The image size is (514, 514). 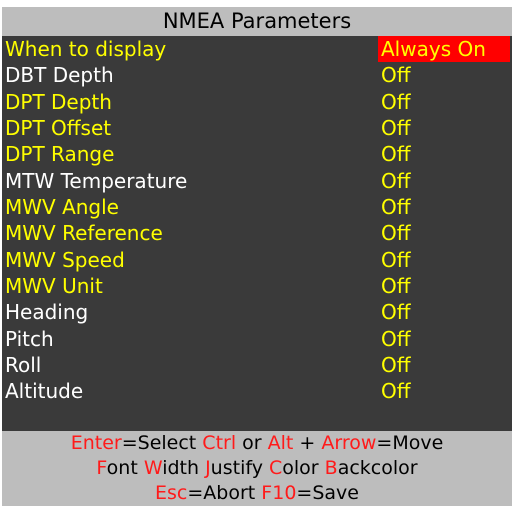 What do you see at coordinates (162, 443) in the screenshot?
I see `select-hint-text: =Select` at bounding box center [162, 443].